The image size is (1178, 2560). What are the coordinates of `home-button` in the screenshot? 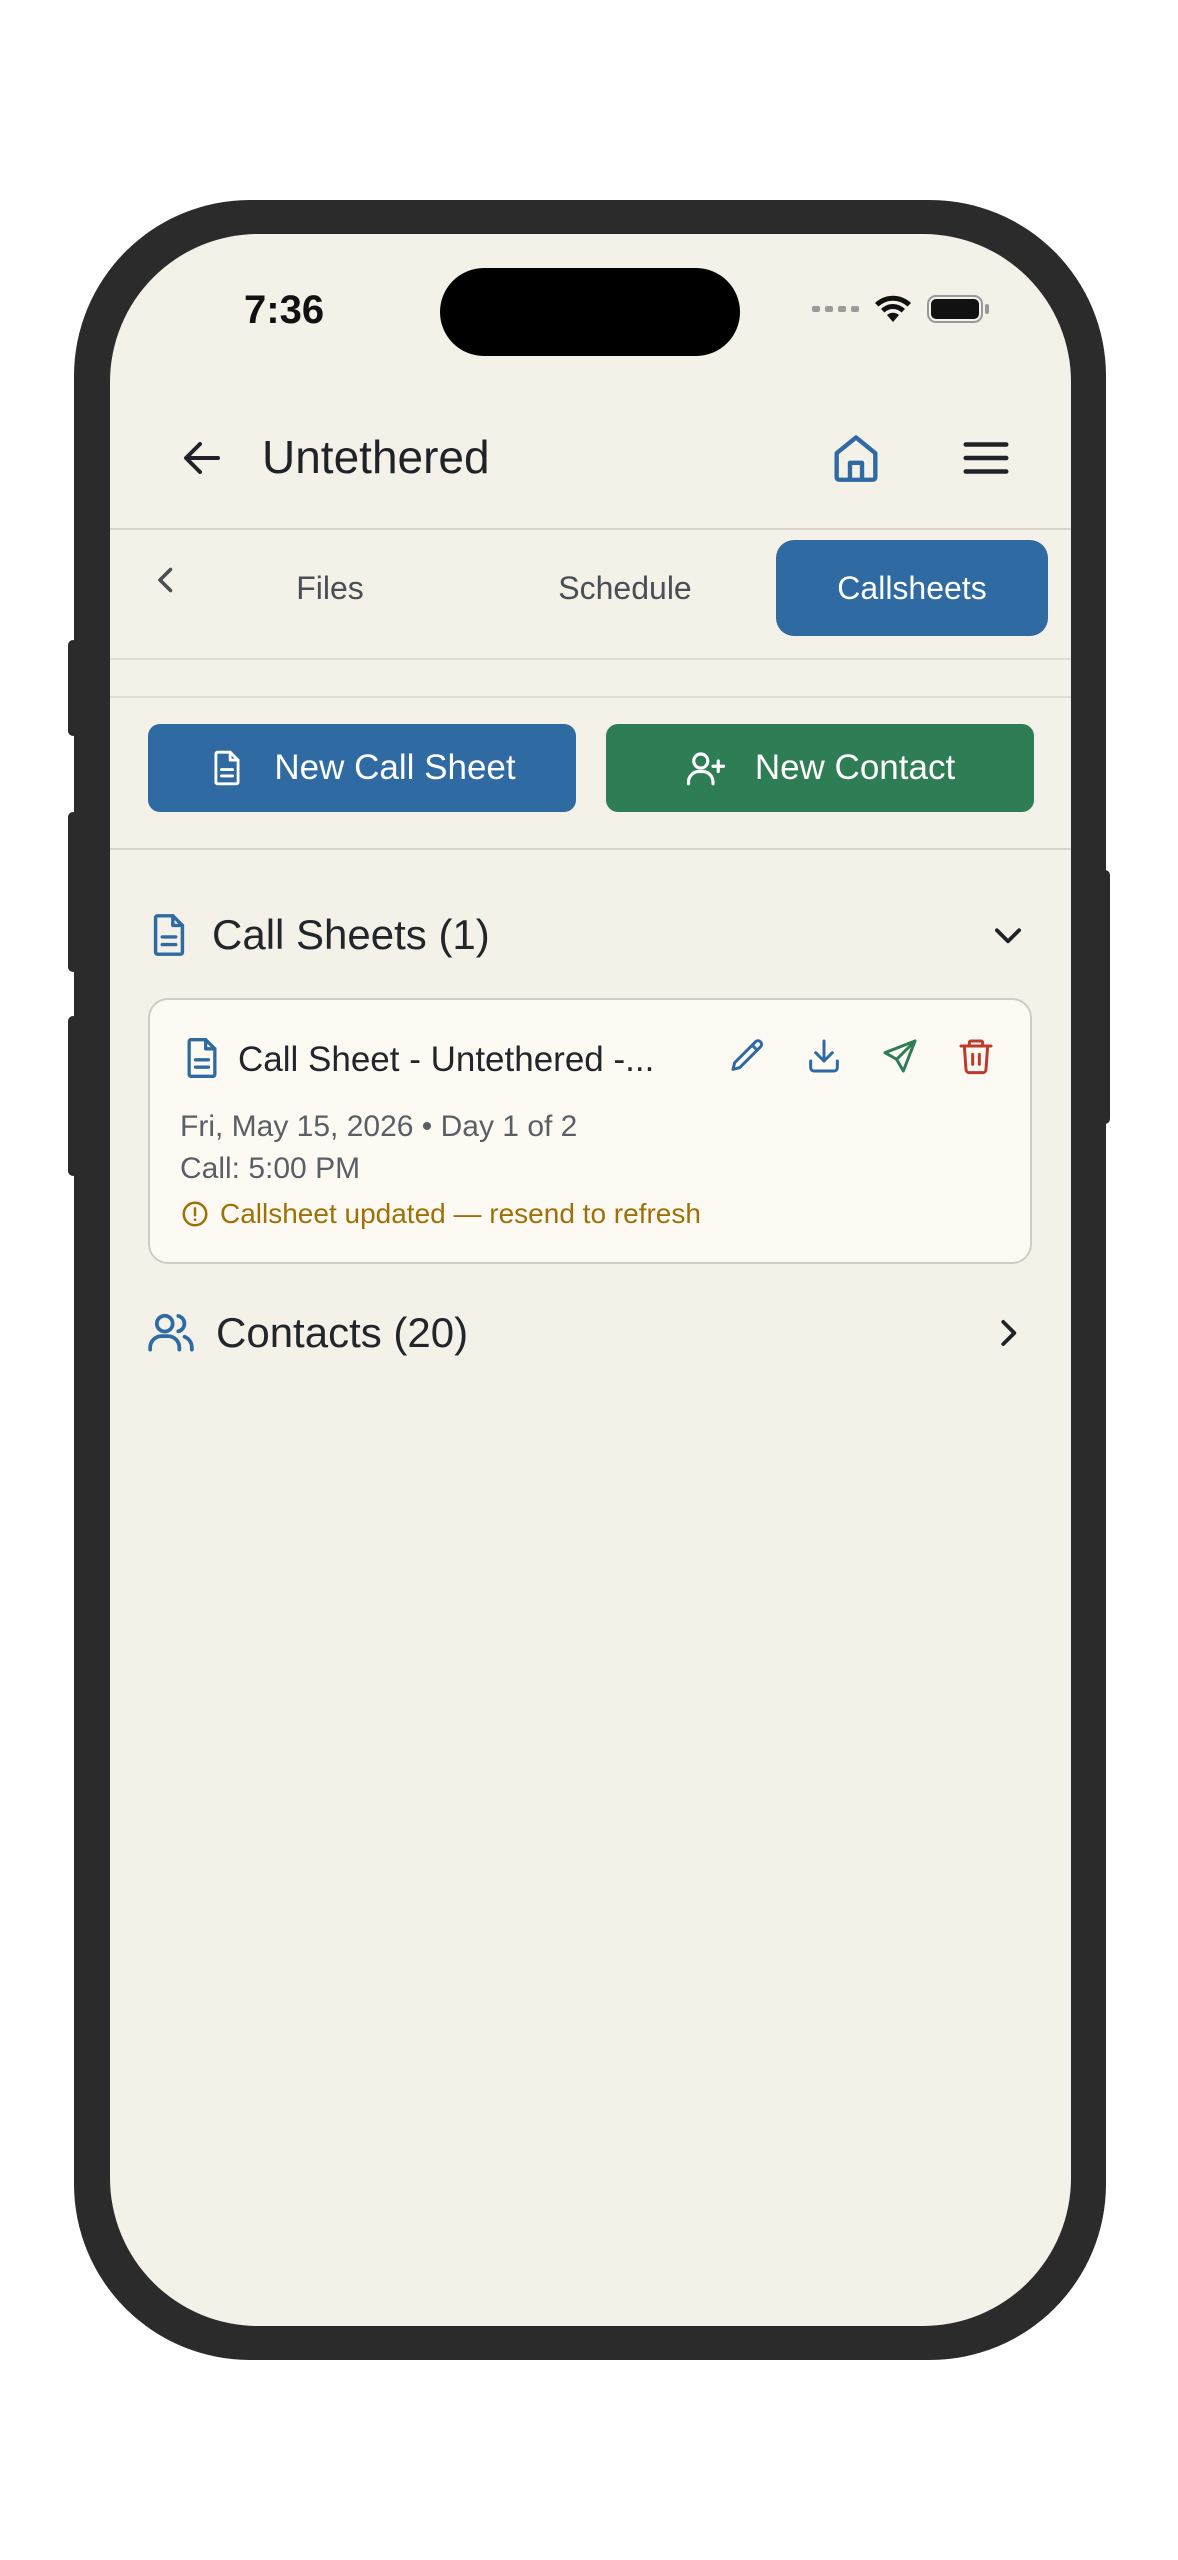 It's located at (856, 458).